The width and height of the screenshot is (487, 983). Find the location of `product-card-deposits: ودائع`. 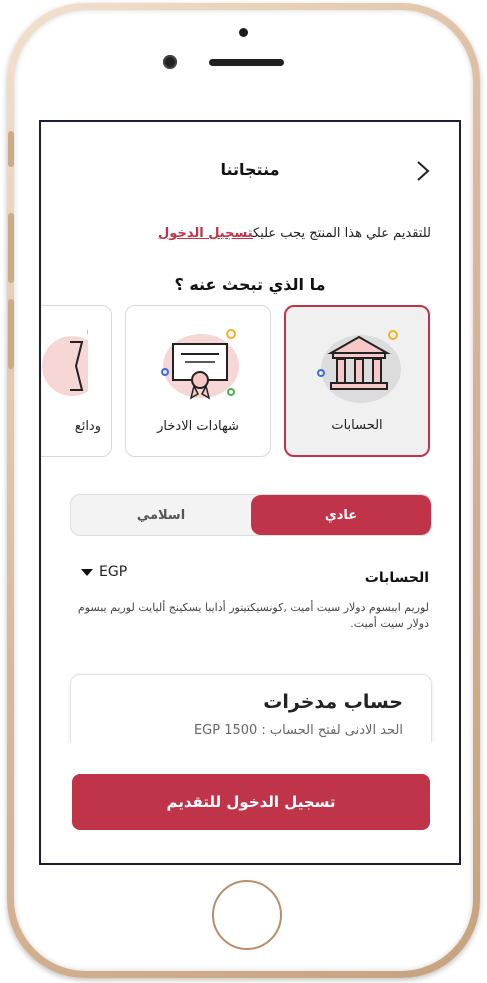

product-card-deposits: ودائع is located at coordinates (75, 381).